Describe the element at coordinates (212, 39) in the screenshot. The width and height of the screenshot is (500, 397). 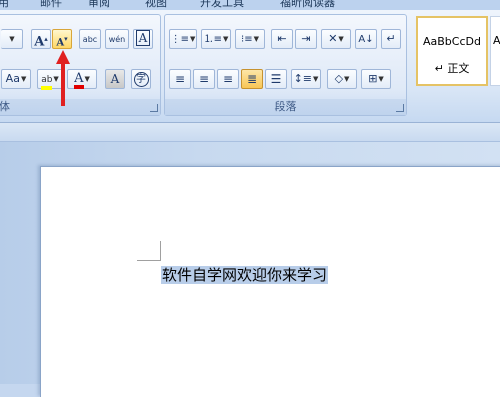
I see `numbered-list-icon: ⒈≡` at that location.